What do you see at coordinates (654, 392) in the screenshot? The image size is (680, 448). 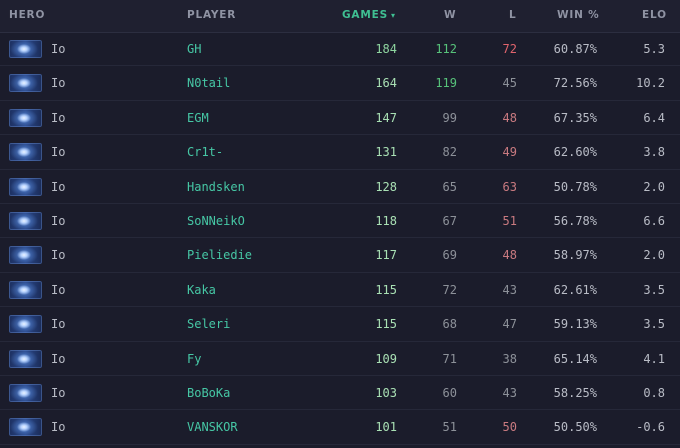 I see `elo-rating: 0.8` at bounding box center [654, 392].